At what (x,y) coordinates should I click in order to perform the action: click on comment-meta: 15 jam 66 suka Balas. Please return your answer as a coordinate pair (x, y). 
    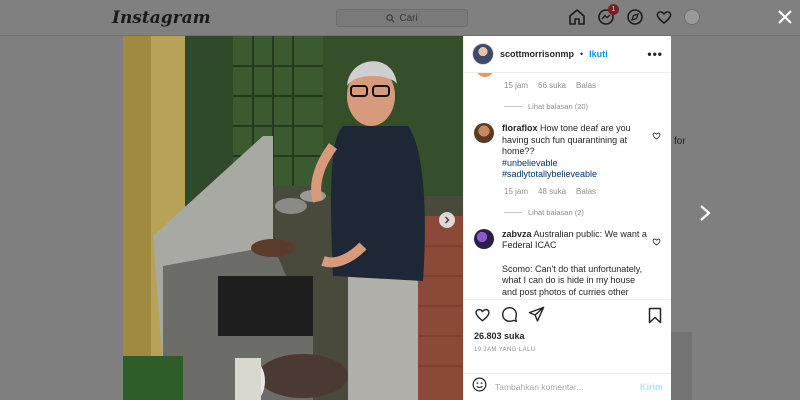
    Looking at the image, I should click on (567, 85).